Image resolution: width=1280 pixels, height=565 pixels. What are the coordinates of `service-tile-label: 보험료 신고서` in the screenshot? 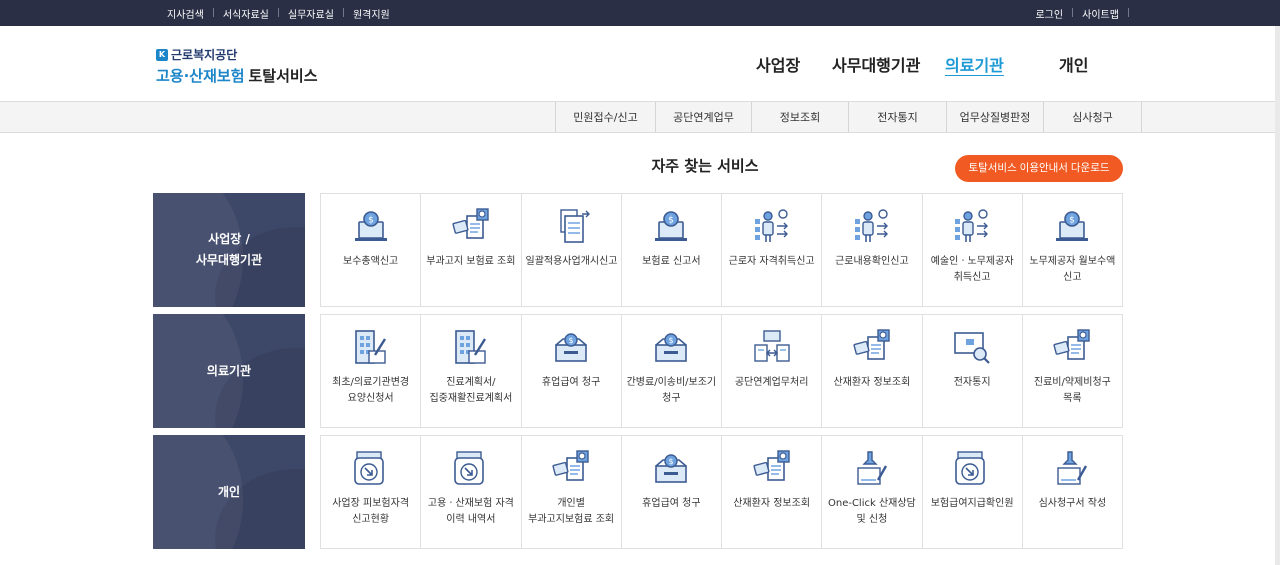 It's located at (671, 261).